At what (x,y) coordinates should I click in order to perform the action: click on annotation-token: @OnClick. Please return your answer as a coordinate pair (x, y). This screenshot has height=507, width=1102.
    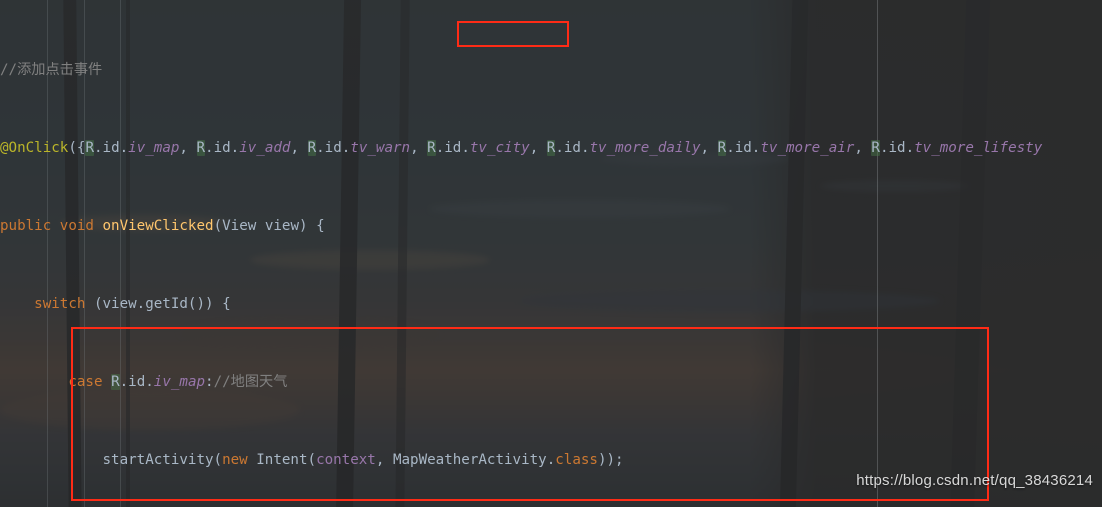
    Looking at the image, I should click on (34, 147).